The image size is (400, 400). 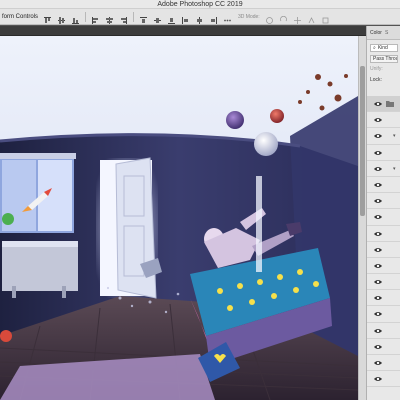 I want to click on unify-label: Unify:, so click(x=376, y=69).